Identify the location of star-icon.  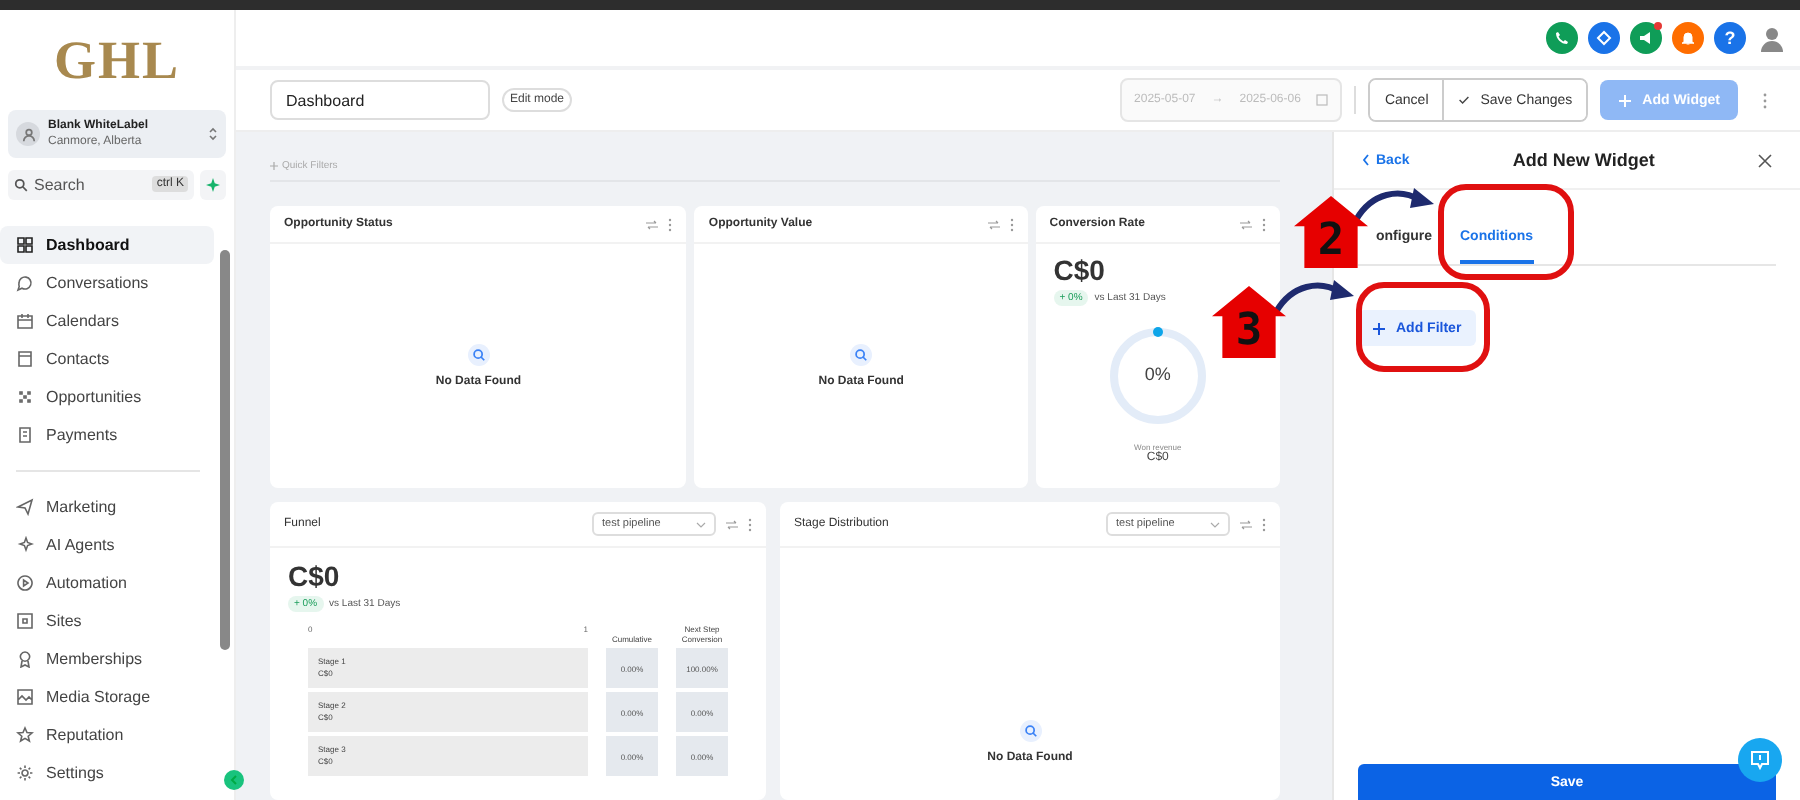
(25, 735).